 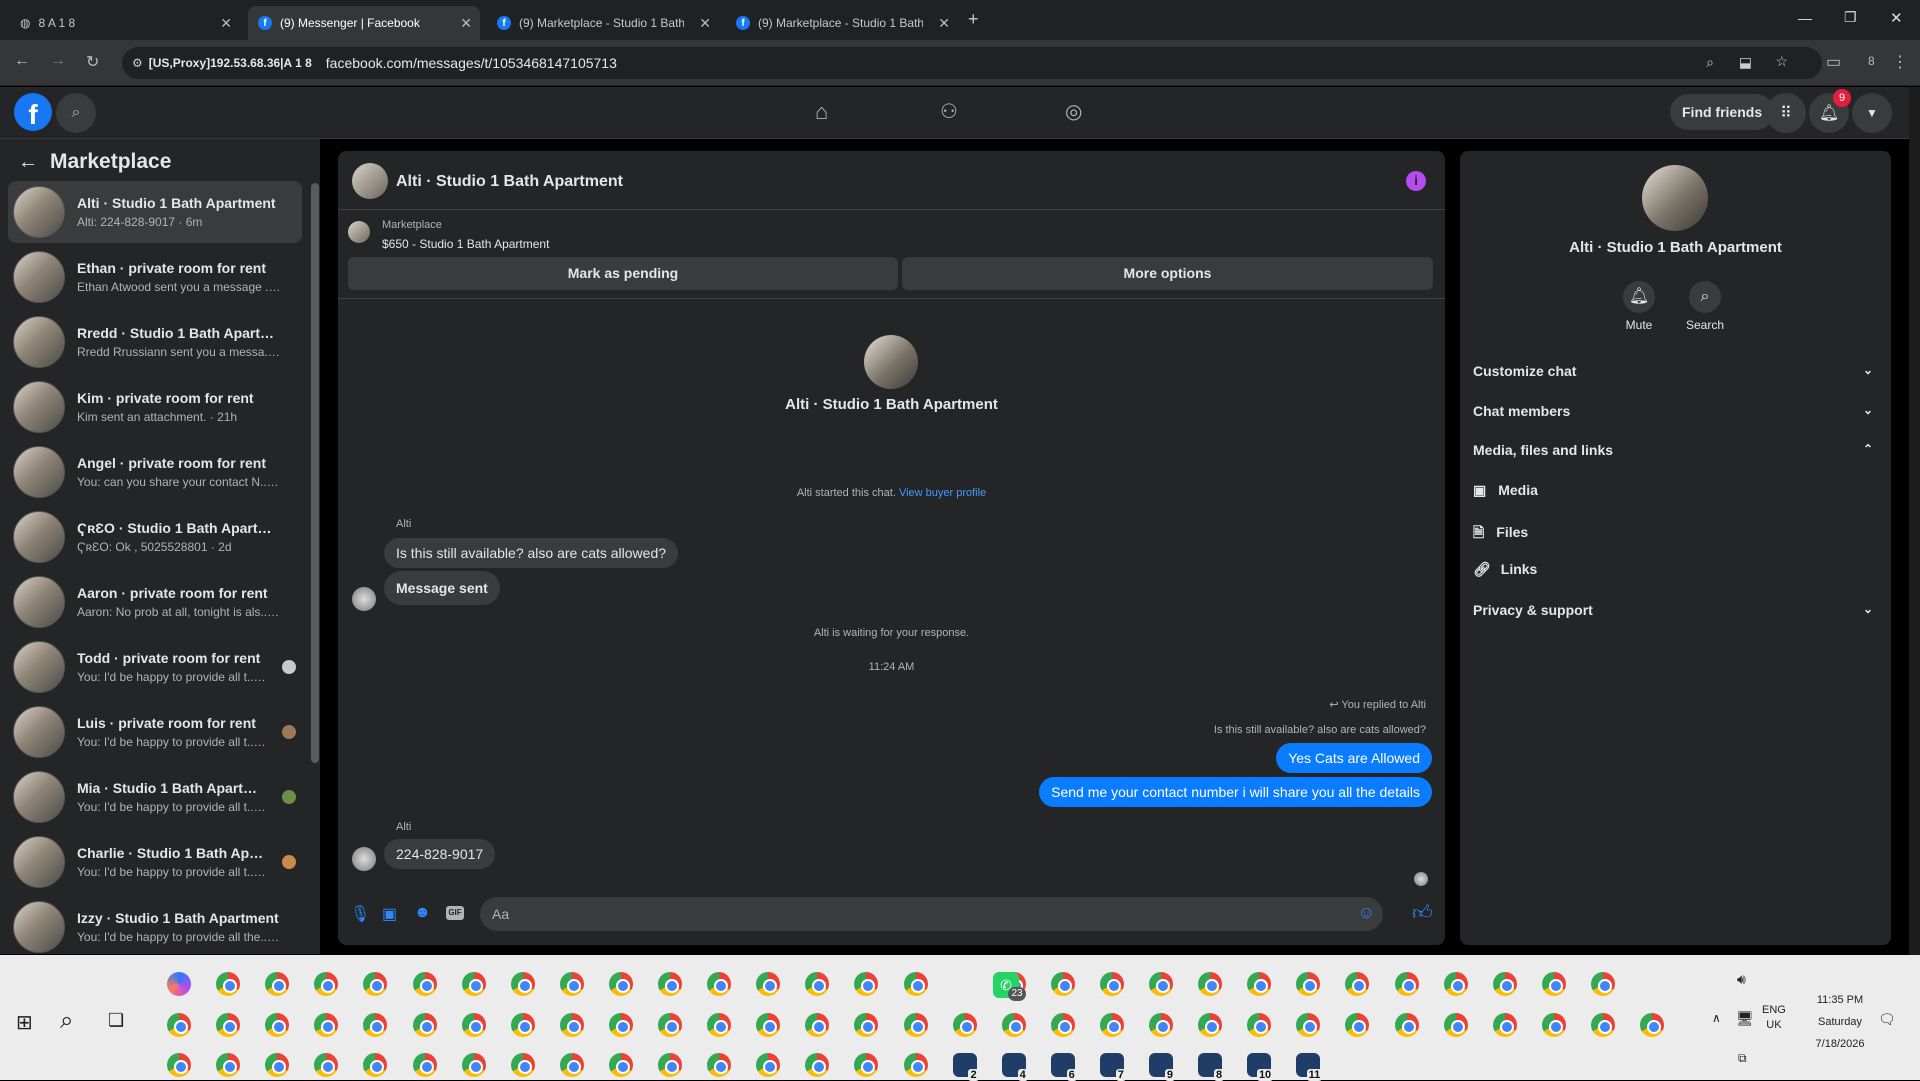 What do you see at coordinates (1781, 61) in the screenshot?
I see `bookmark-star-icon: ☆` at bounding box center [1781, 61].